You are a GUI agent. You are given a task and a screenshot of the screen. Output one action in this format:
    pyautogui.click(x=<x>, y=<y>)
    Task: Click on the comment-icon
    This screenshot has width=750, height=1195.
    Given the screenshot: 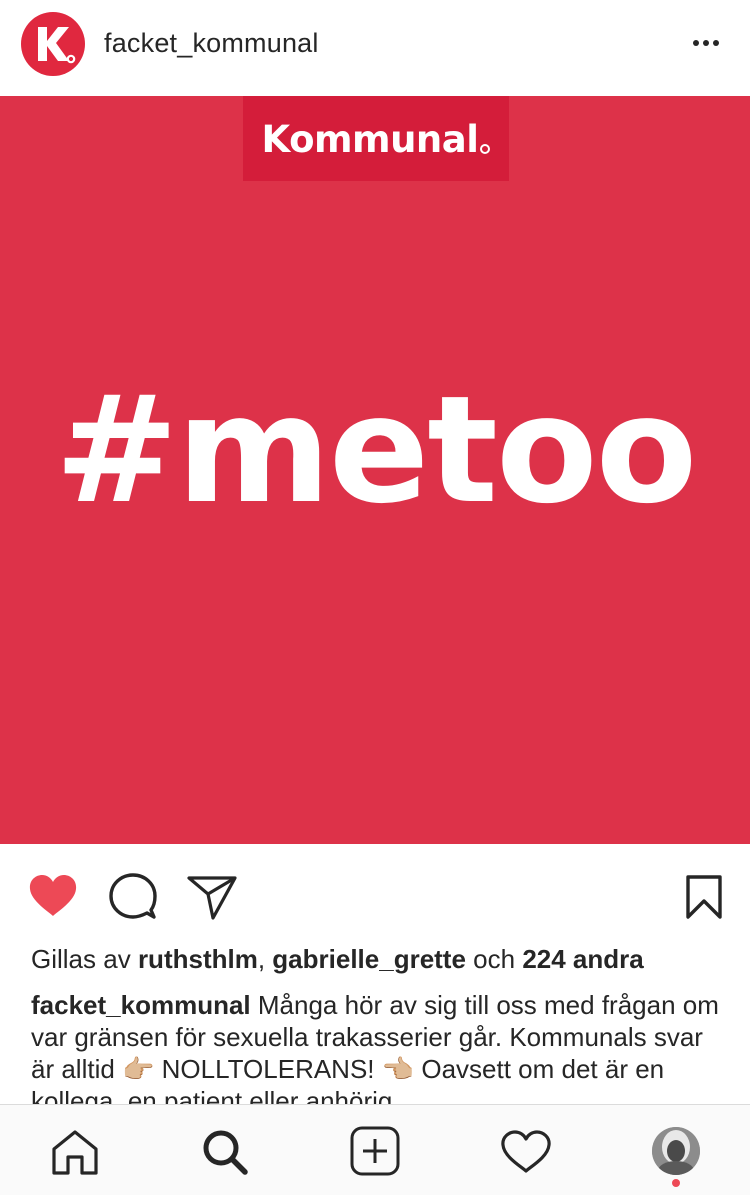 What is the action you would take?
    pyautogui.click(x=133, y=896)
    